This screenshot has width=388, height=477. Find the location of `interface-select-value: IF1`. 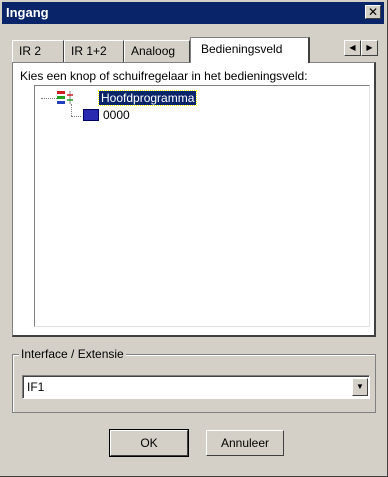

interface-select-value: IF1 is located at coordinates (36, 387).